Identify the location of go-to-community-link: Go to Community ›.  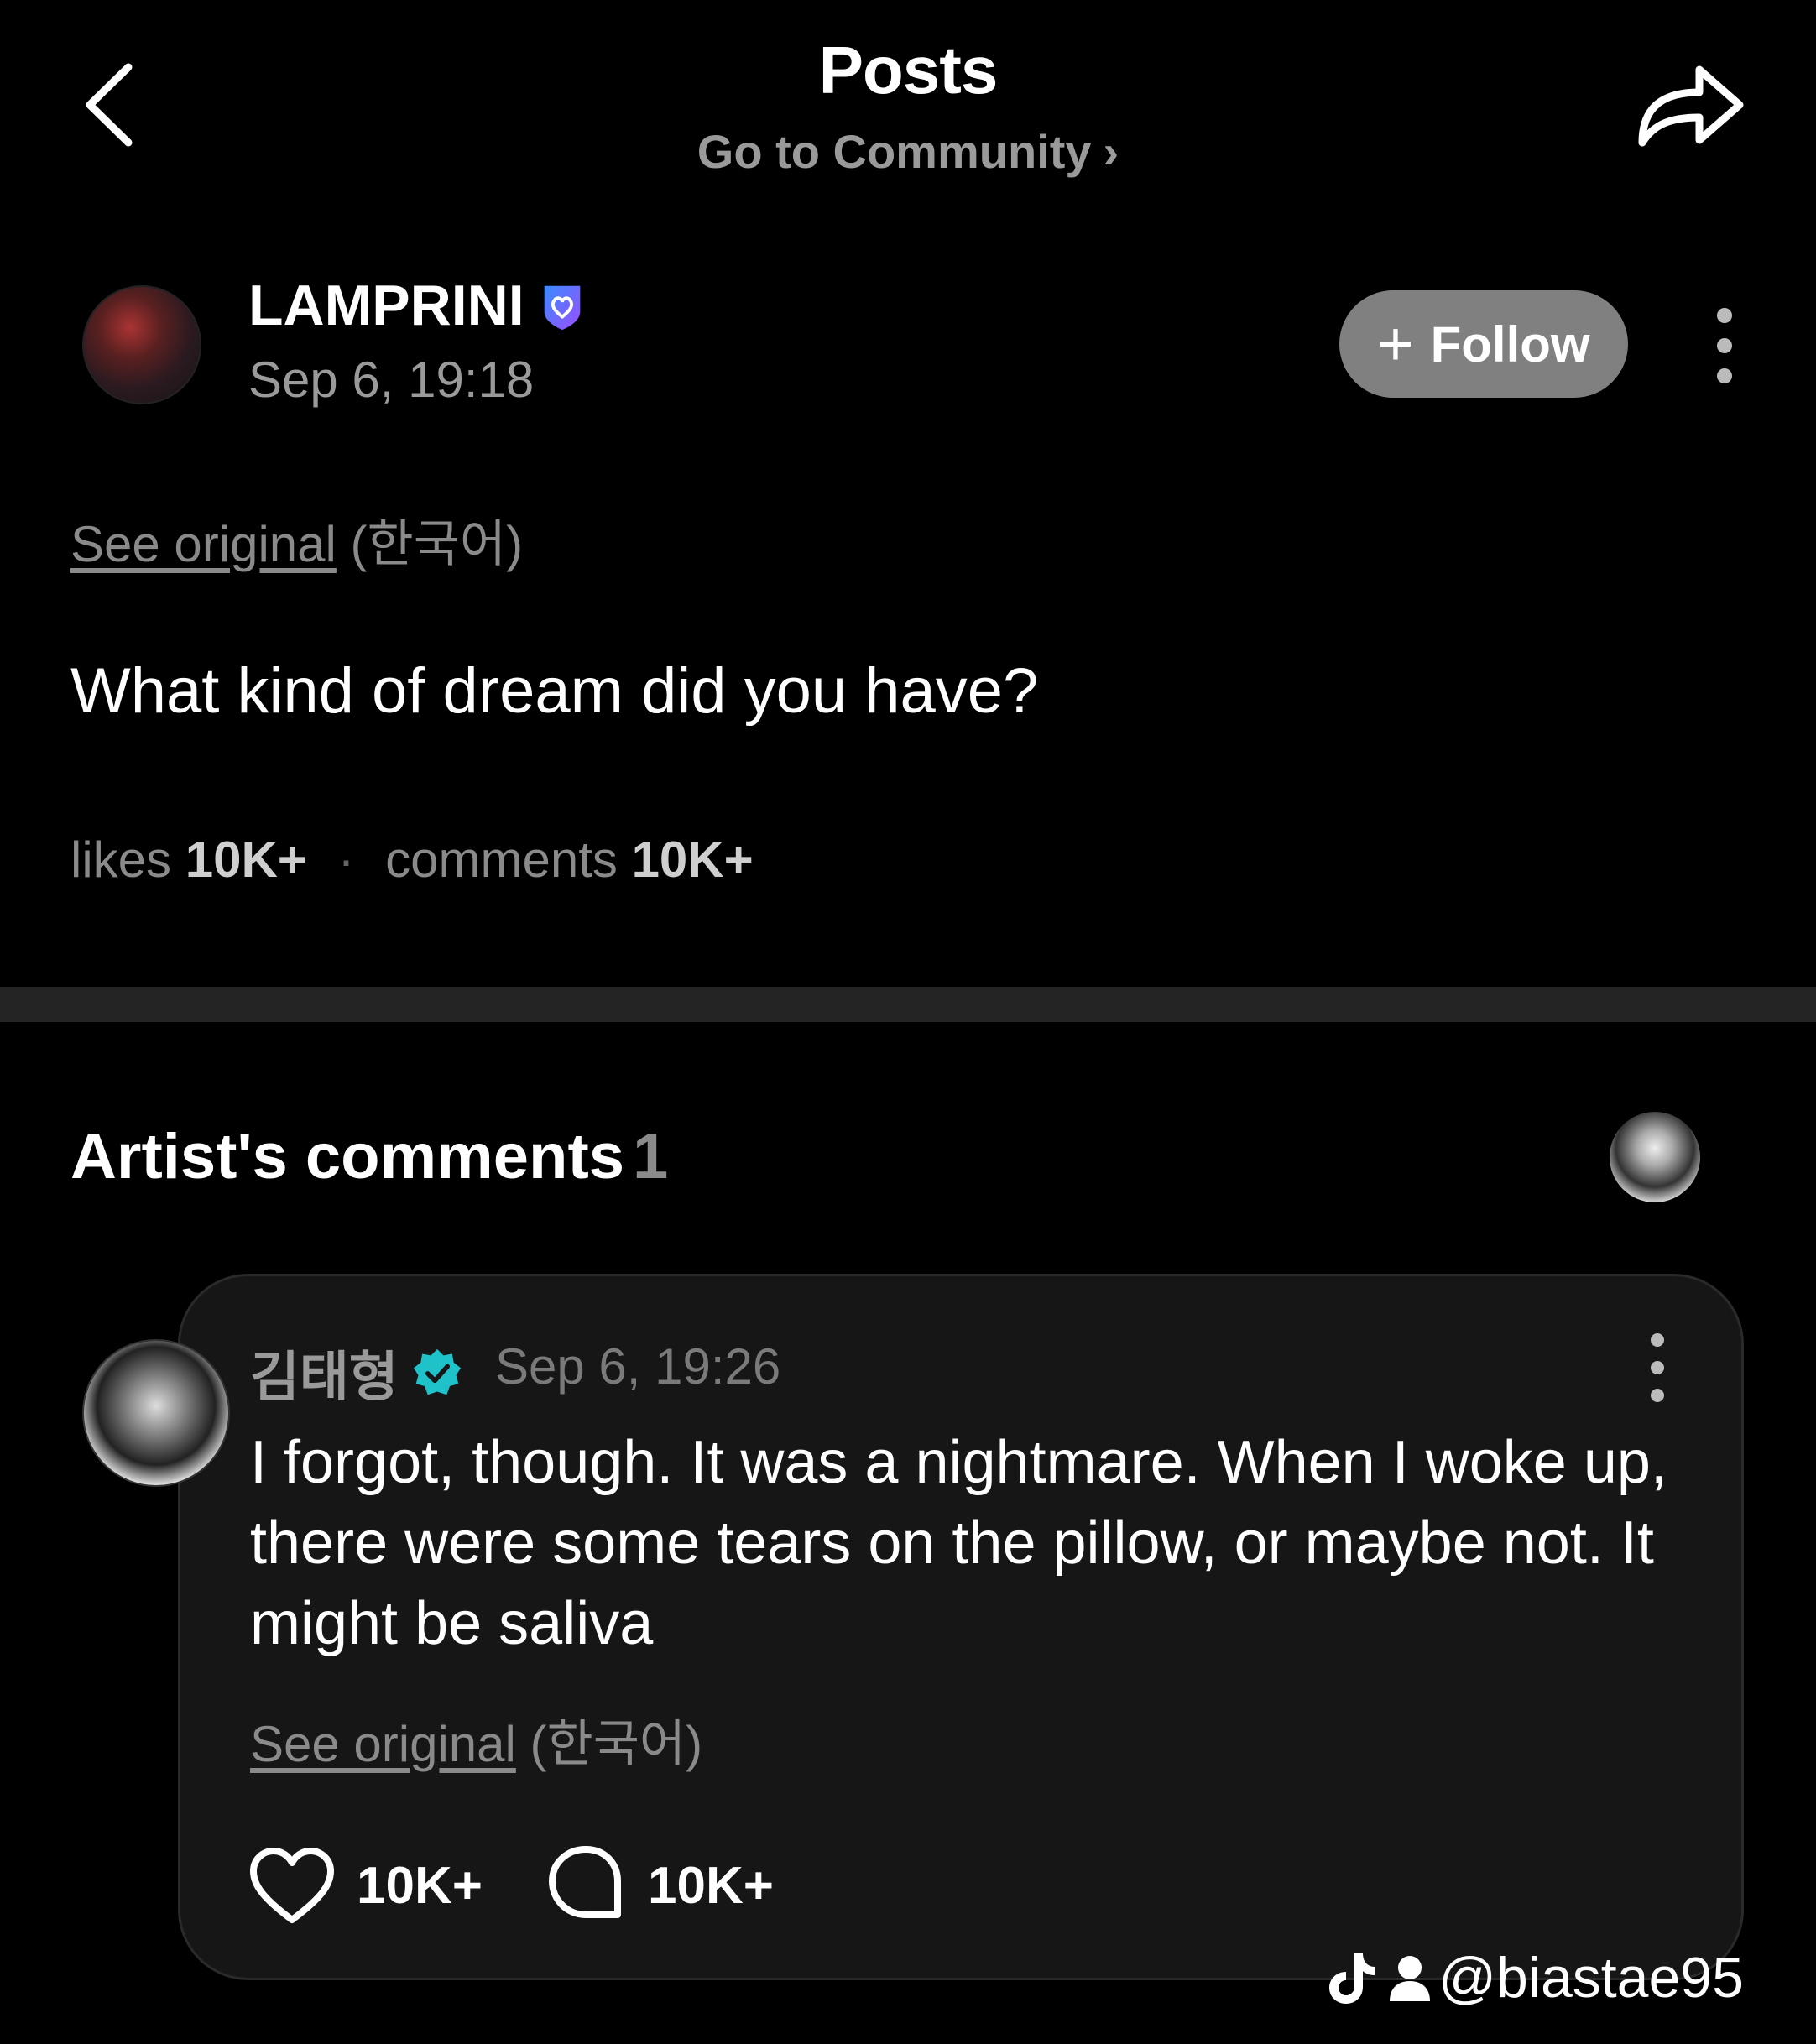
(908, 152).